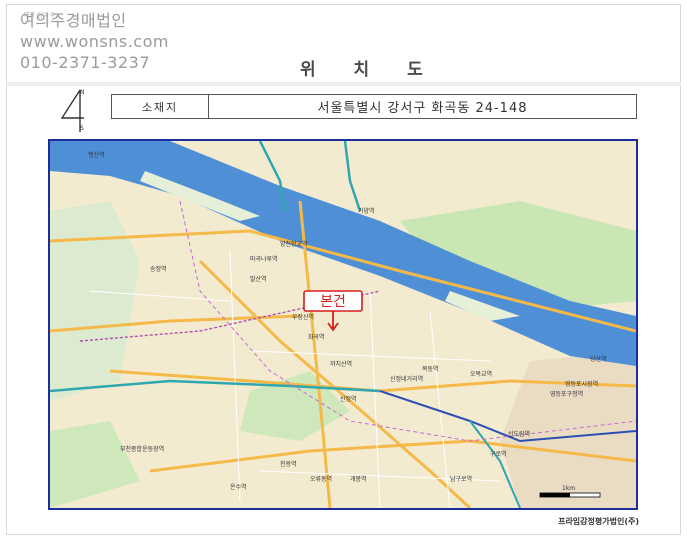 Image resolution: width=687 pixels, height=539 pixels. I want to click on map-place-label: 구로역, so click(498, 454).